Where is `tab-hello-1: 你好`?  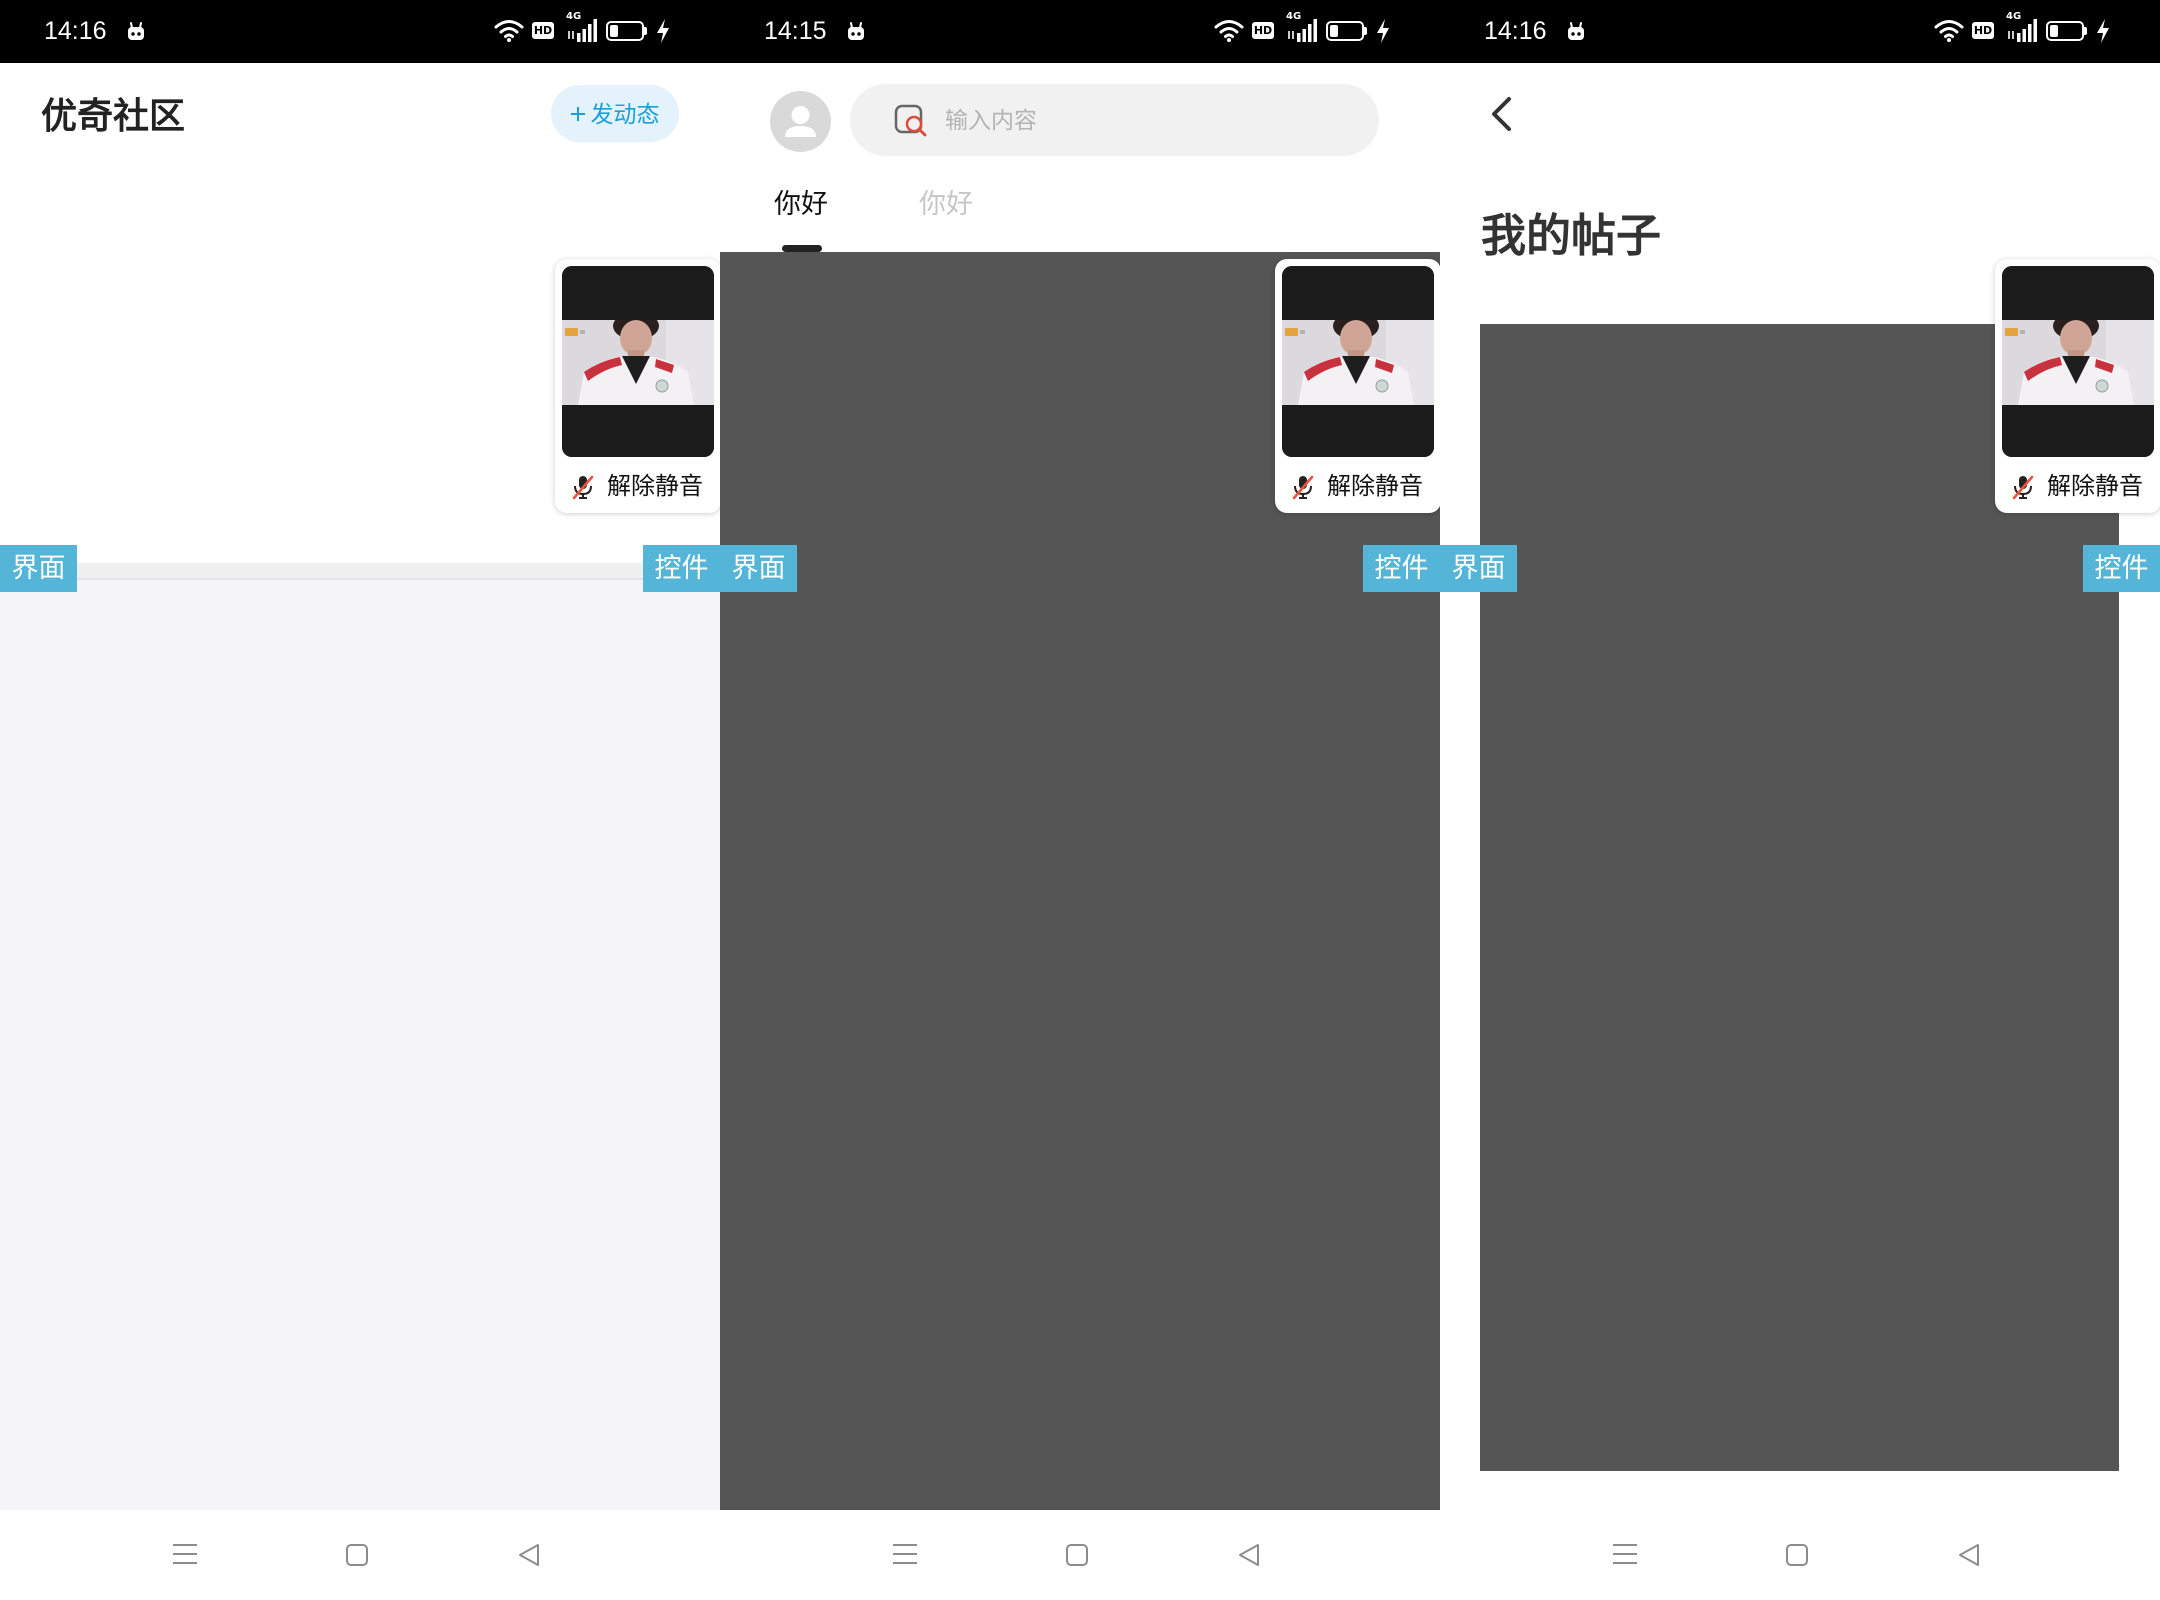
tab-hello-1: 你好 is located at coordinates (801, 204).